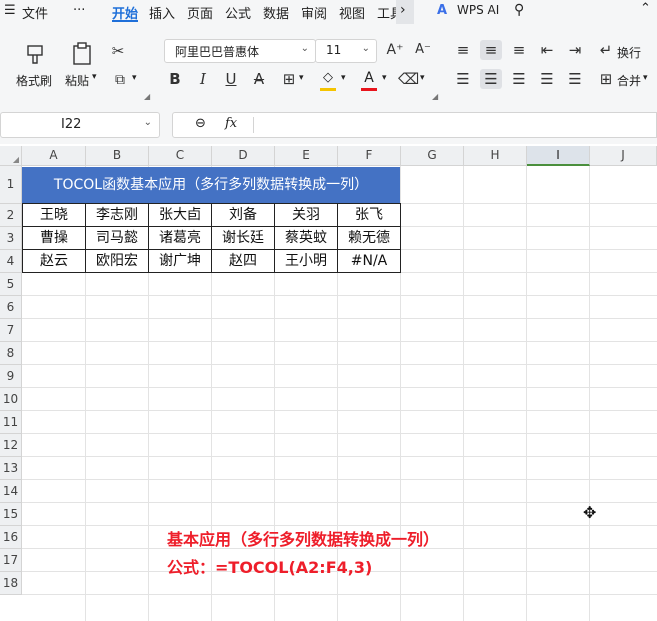 The width and height of the screenshot is (657, 621). Describe the element at coordinates (11, 215) in the screenshot. I see `row-header-2: 2` at that location.